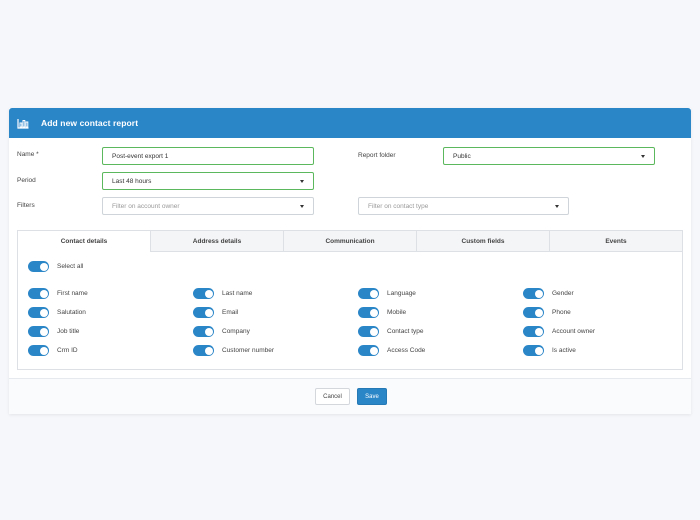  Describe the element at coordinates (573, 331) in the screenshot. I see `field-label: Account owner` at that location.